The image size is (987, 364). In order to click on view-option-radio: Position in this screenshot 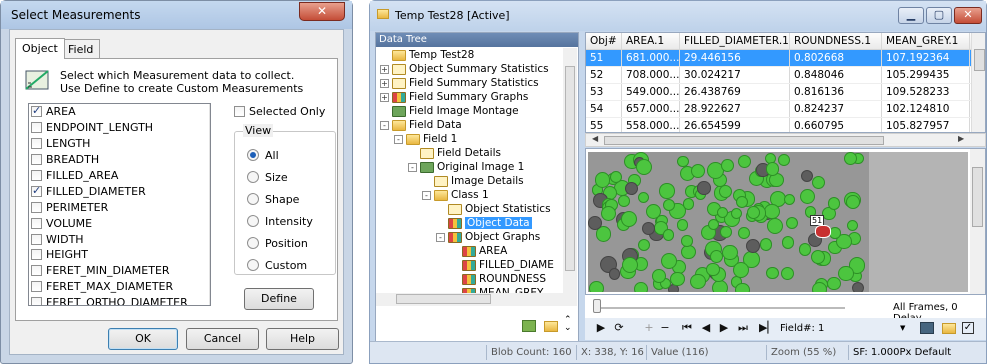, I will do `click(280, 243)`.